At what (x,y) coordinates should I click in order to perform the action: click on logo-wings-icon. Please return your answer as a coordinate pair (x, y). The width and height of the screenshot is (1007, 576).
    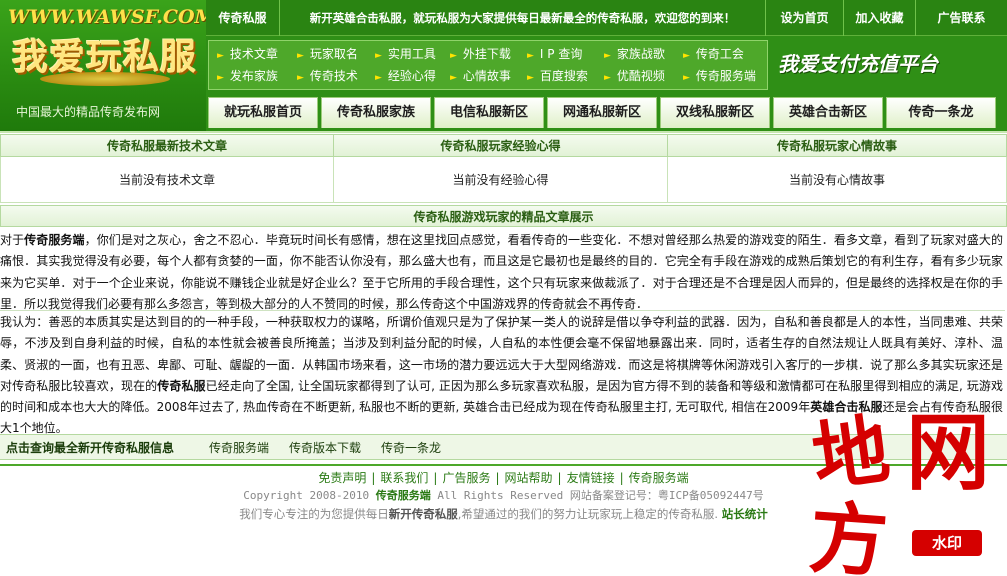
    Looking at the image, I should click on (105, 79).